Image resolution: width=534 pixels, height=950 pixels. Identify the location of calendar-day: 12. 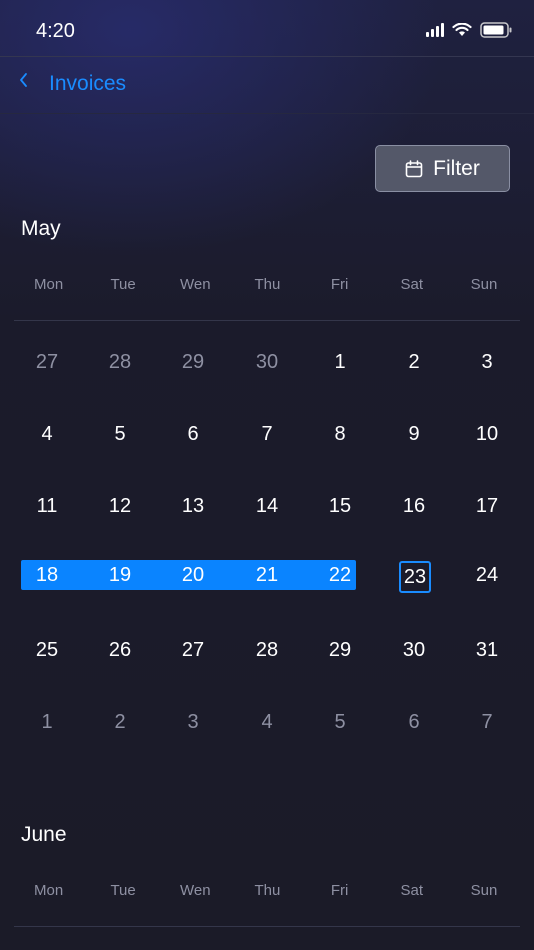
(120, 506).